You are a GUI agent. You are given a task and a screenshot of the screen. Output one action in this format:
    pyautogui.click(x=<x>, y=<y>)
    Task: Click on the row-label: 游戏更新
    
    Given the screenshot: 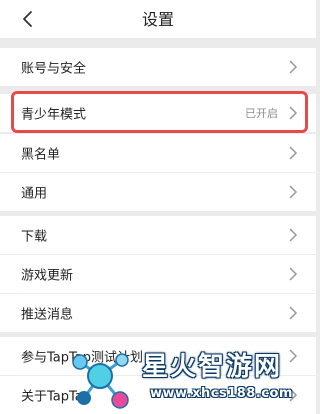 What is the action you would take?
    pyautogui.click(x=47, y=276)
    